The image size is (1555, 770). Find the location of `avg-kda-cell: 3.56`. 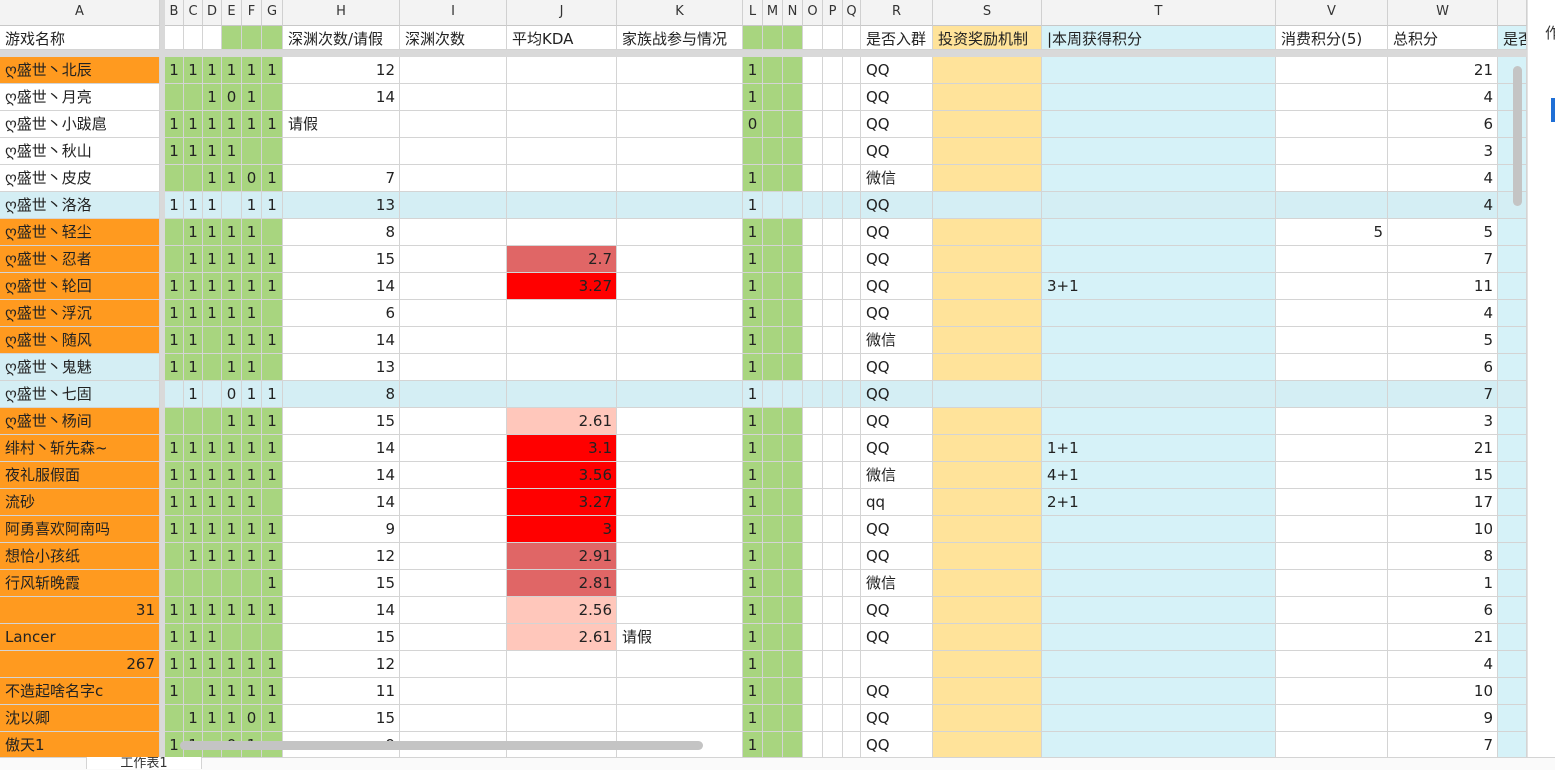

avg-kda-cell: 3.56 is located at coordinates (562, 475).